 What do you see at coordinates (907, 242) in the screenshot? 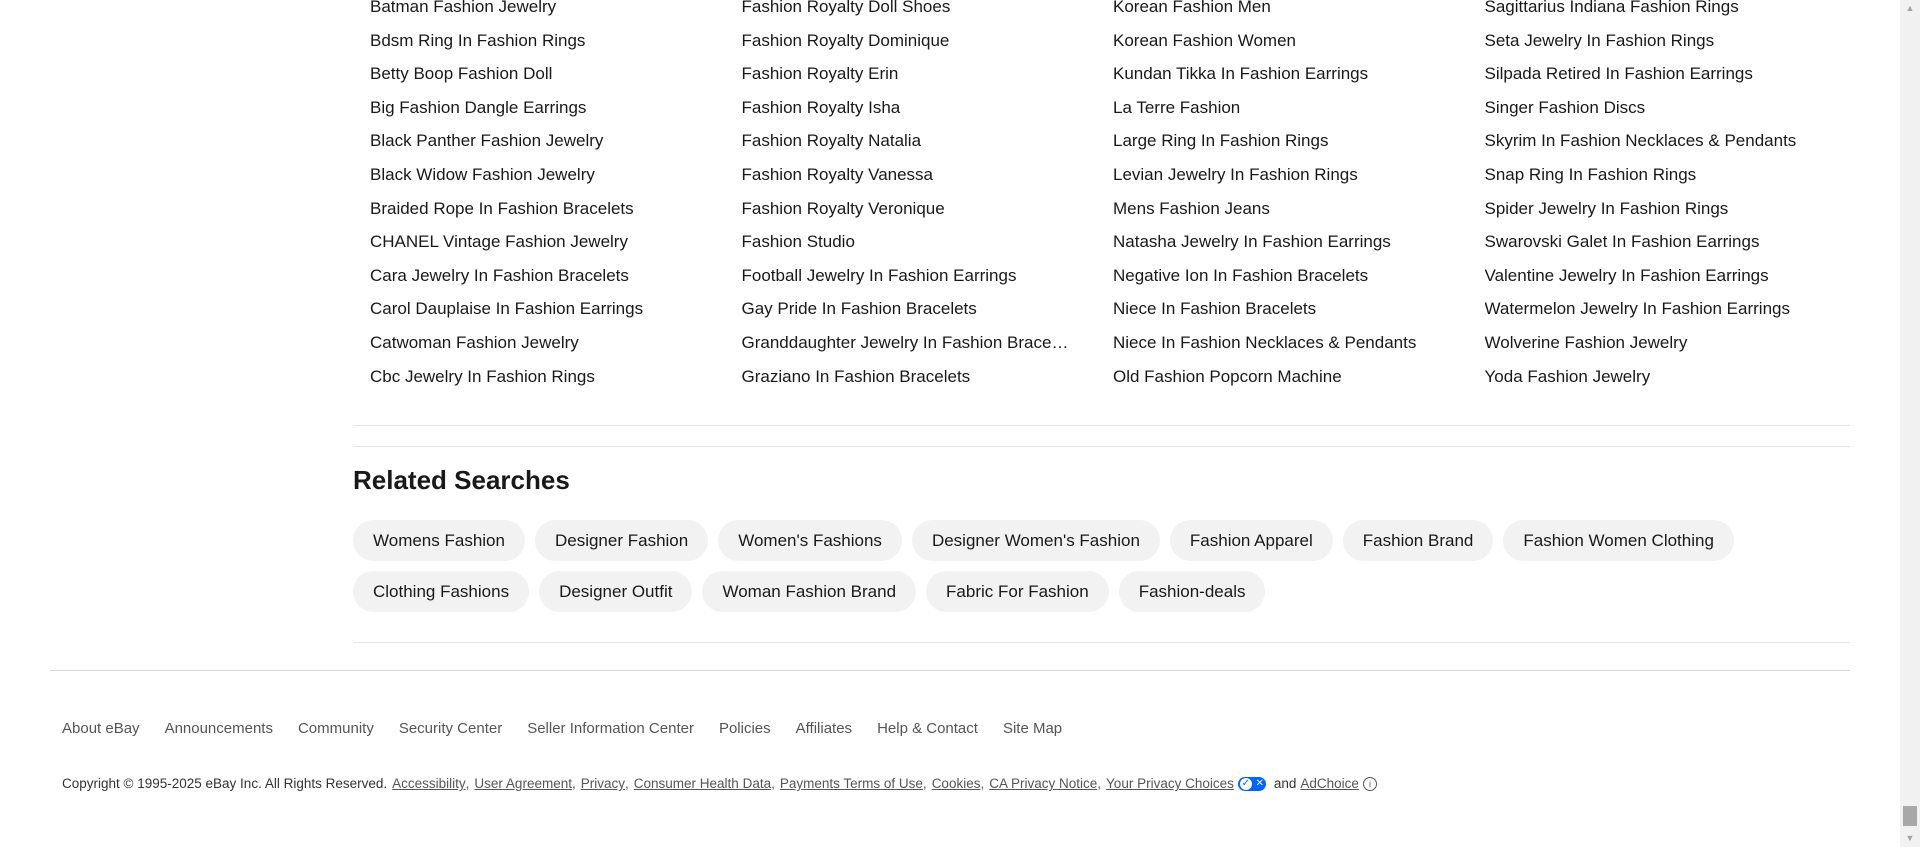
I see `related-link: Fashion Studio` at bounding box center [907, 242].